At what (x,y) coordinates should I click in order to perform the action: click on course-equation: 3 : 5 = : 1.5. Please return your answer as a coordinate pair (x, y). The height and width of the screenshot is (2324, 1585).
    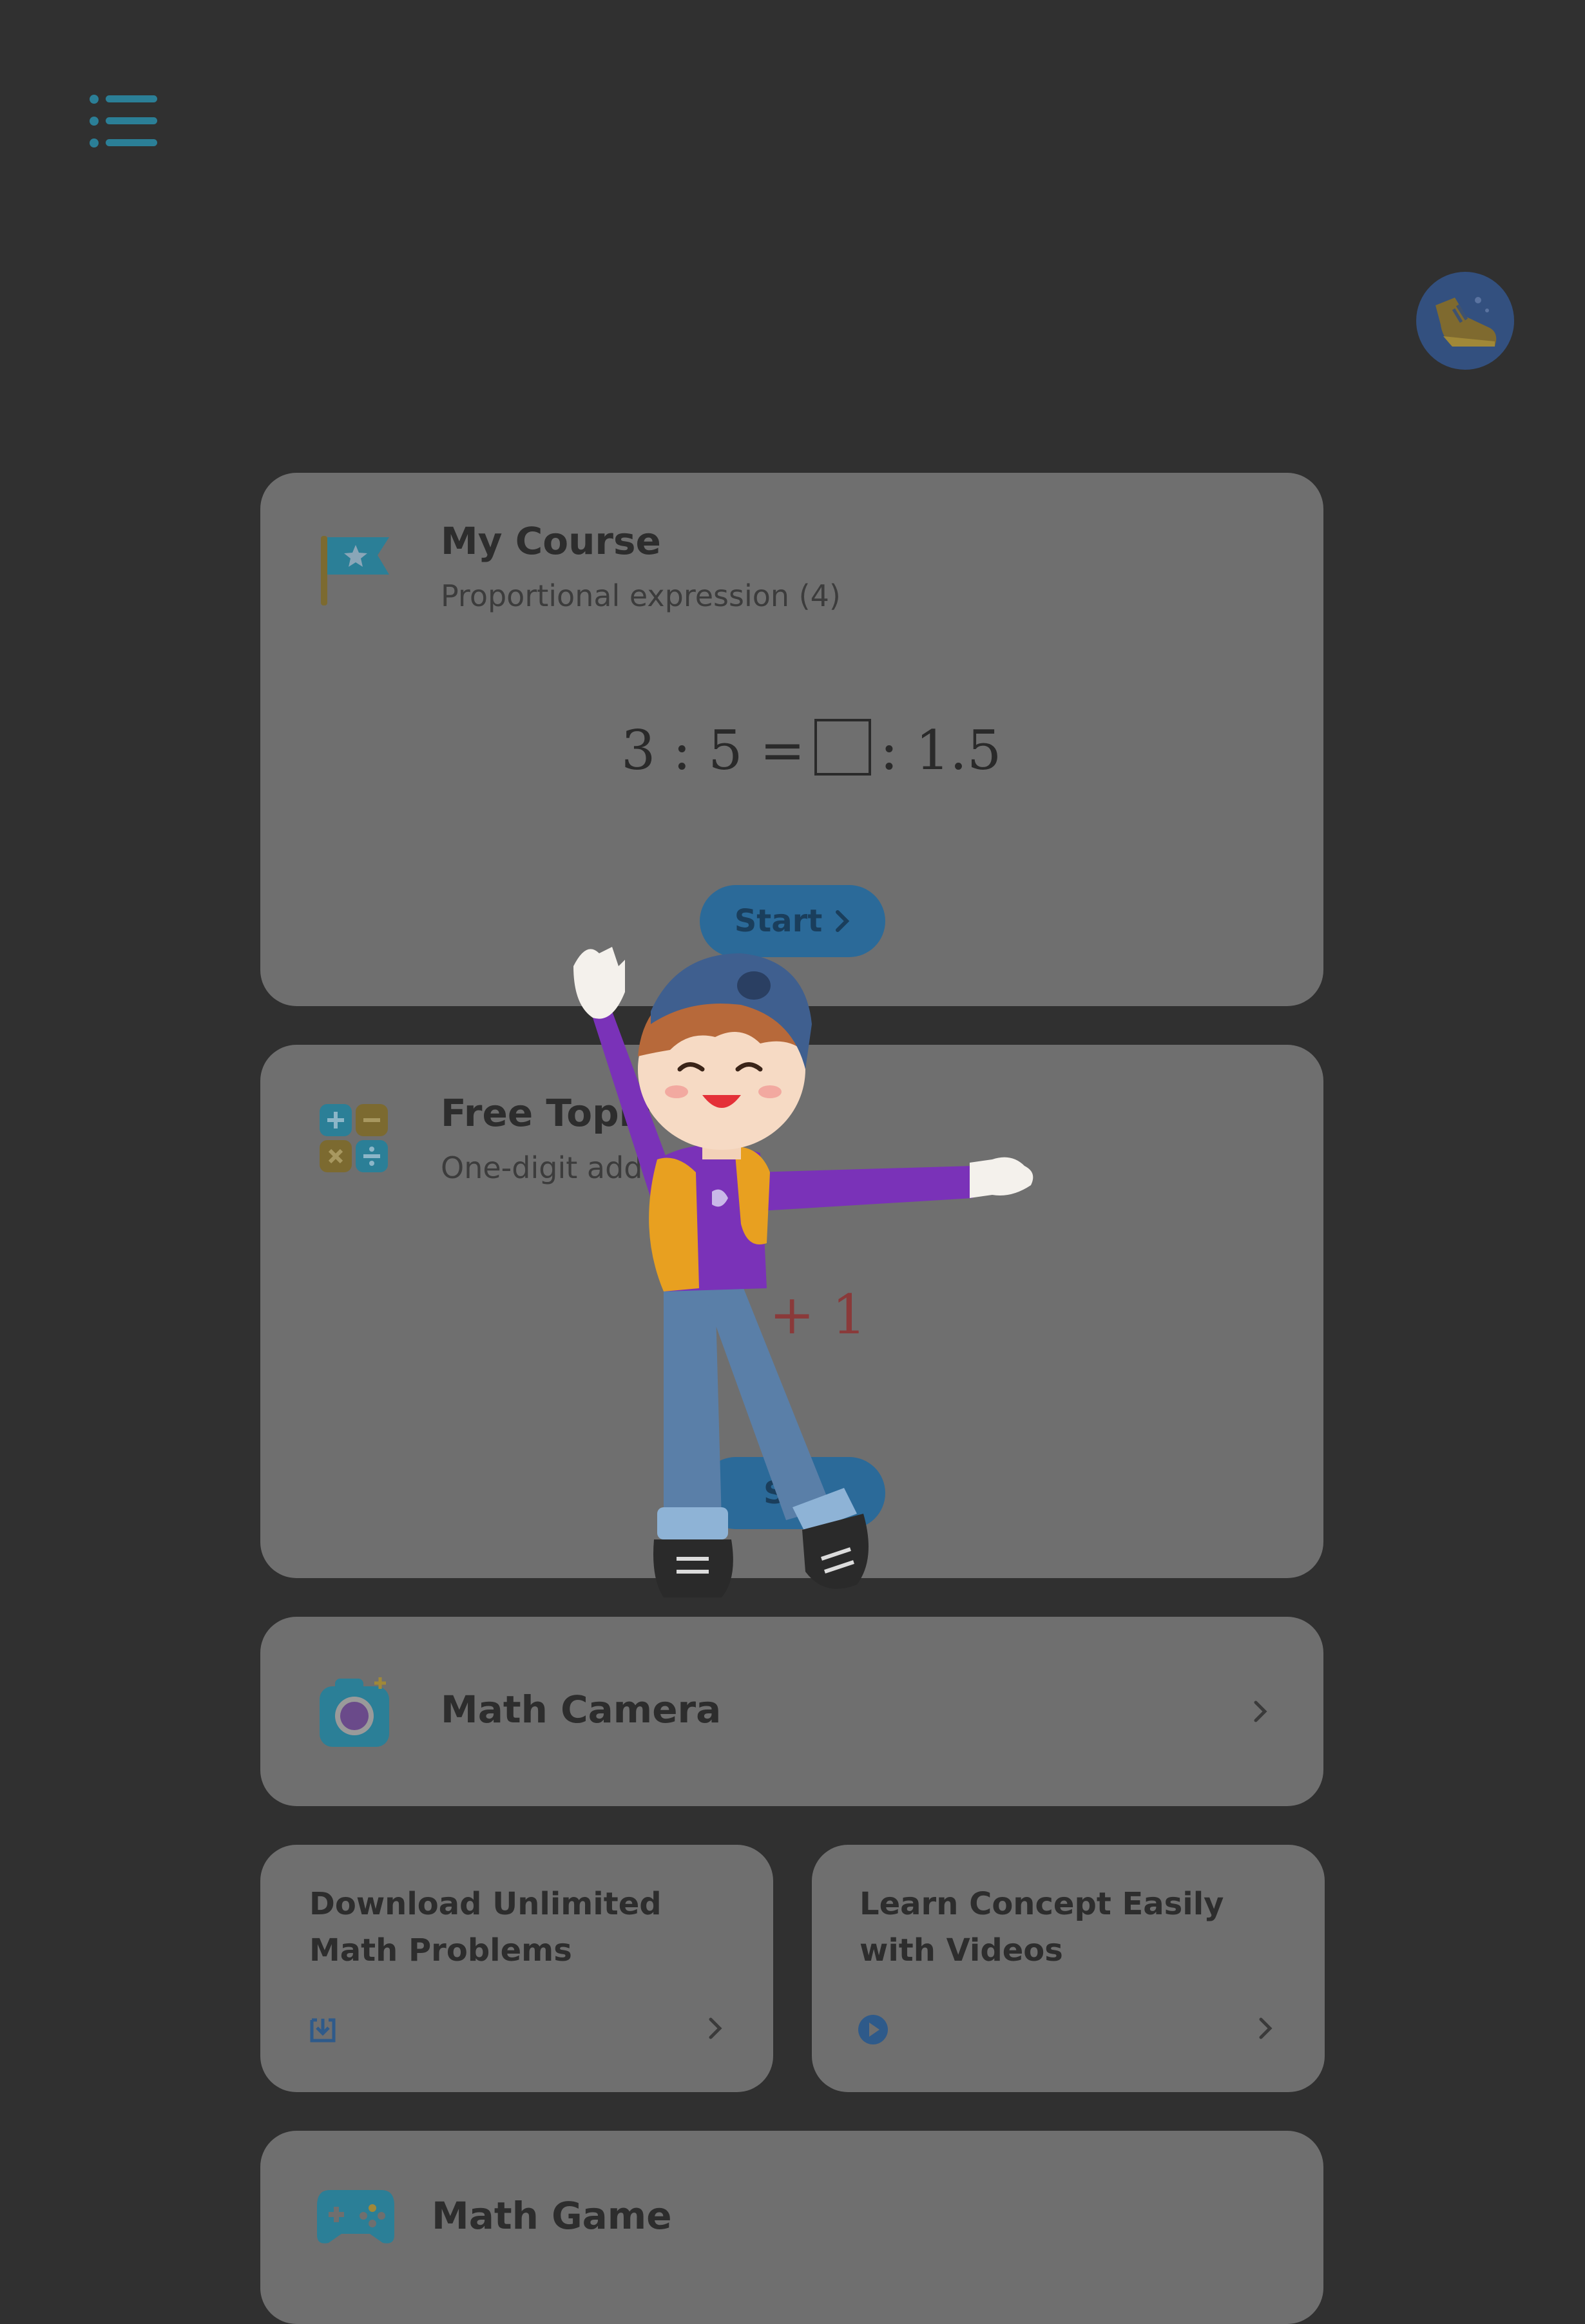
    Looking at the image, I should click on (811, 751).